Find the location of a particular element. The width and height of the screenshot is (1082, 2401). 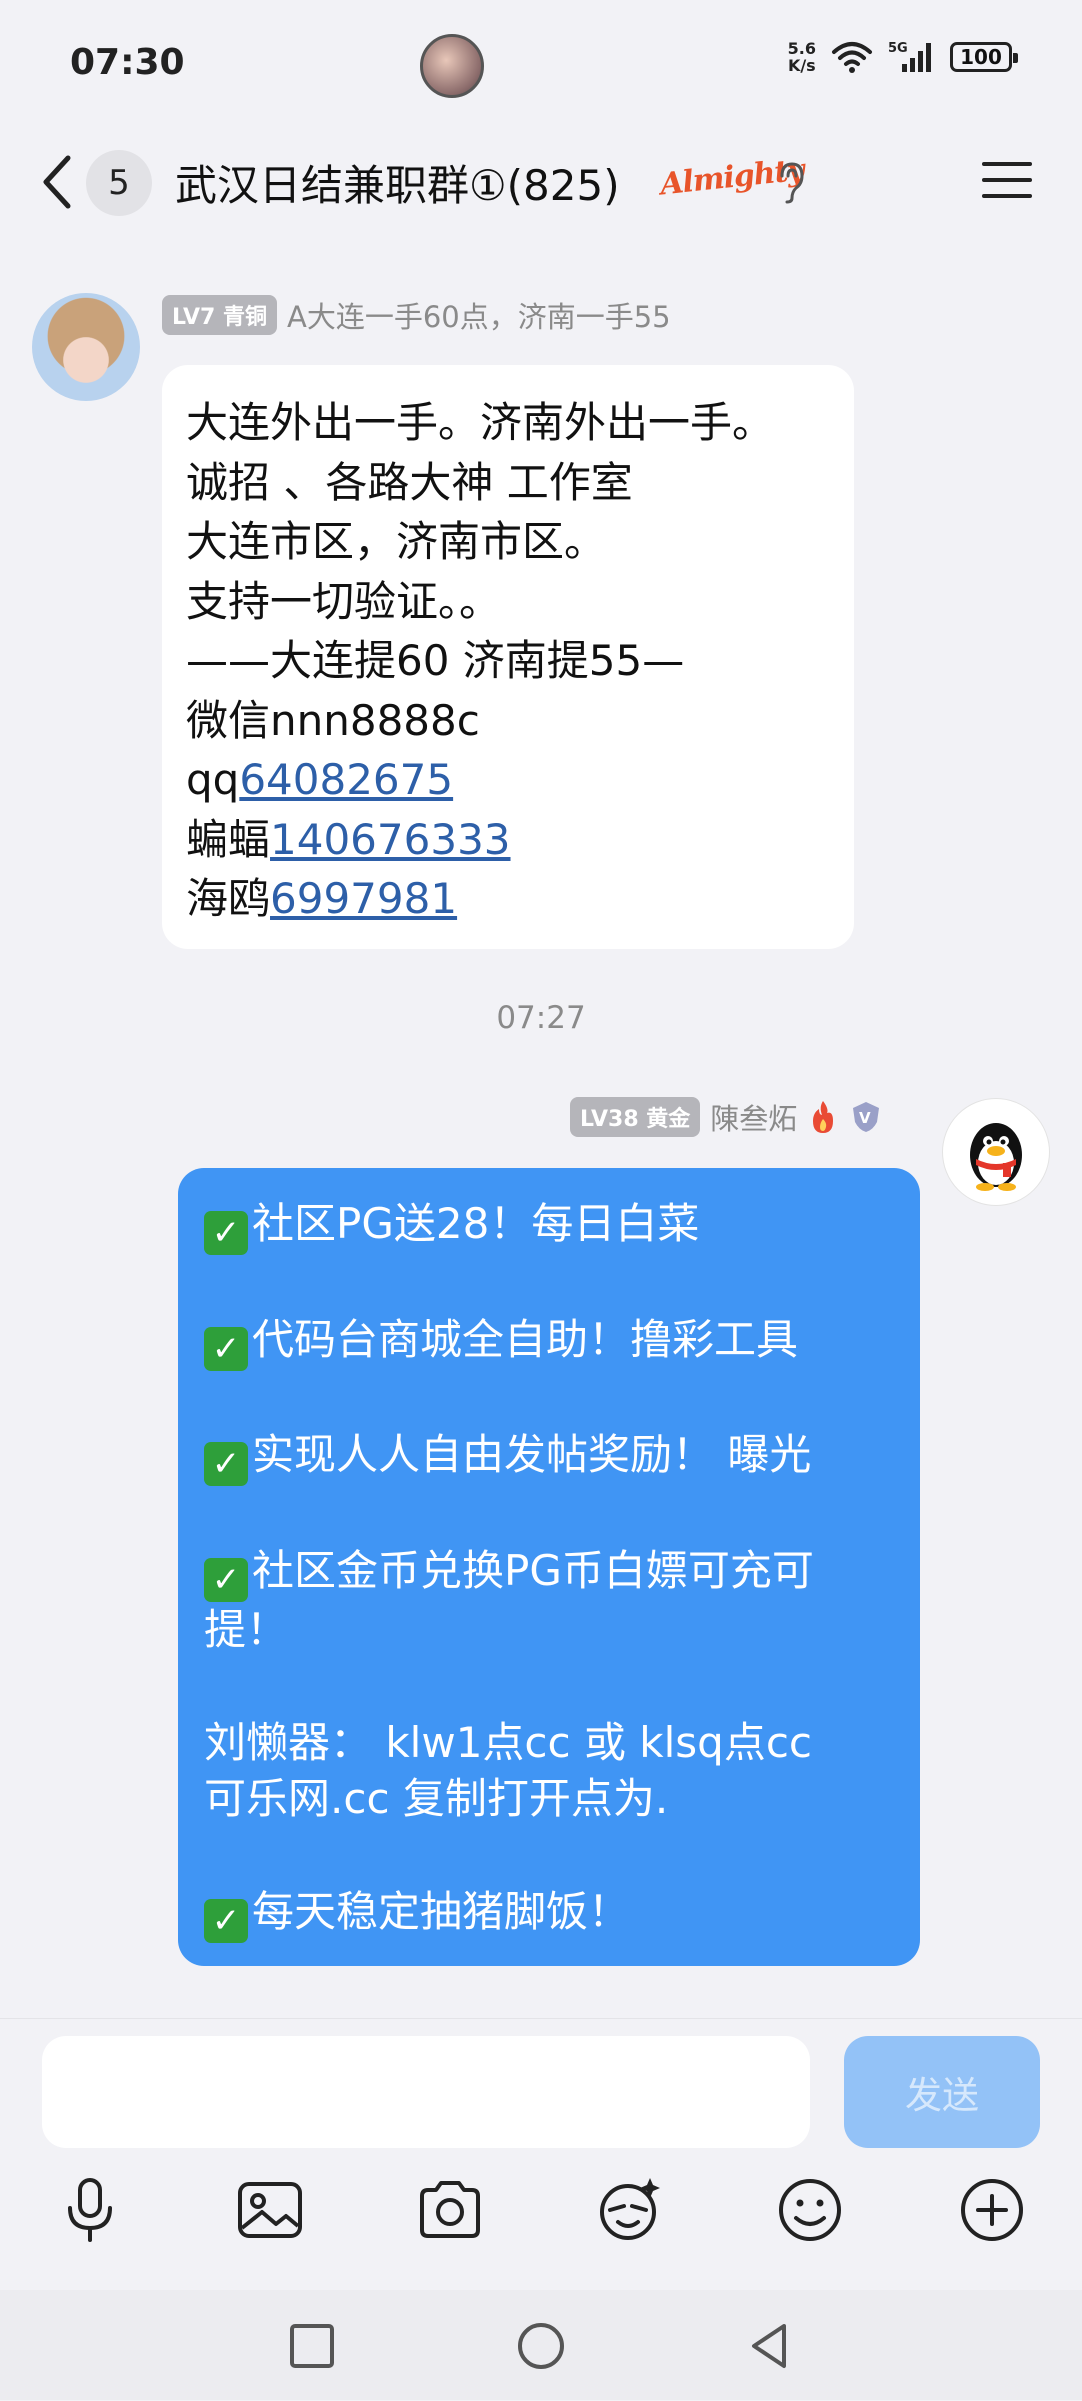

system-nav-bar is located at coordinates (541, 2345).